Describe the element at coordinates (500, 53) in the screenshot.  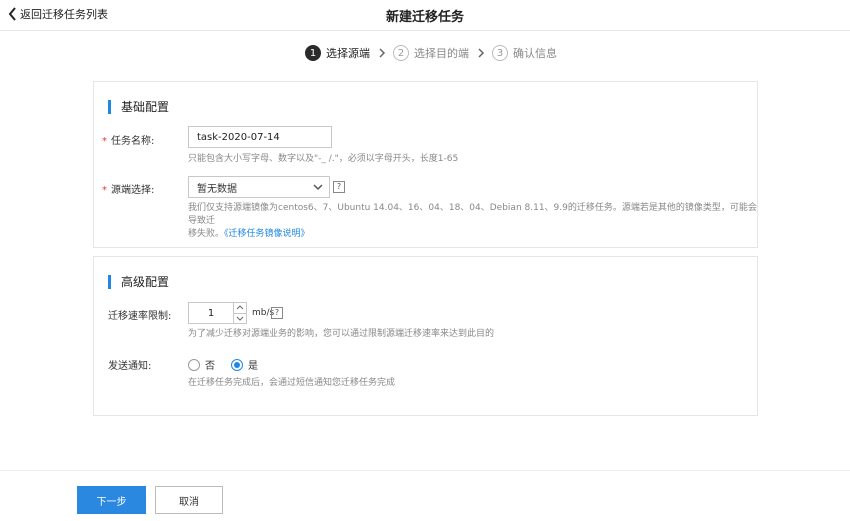
I see `step-3-number: 3` at that location.